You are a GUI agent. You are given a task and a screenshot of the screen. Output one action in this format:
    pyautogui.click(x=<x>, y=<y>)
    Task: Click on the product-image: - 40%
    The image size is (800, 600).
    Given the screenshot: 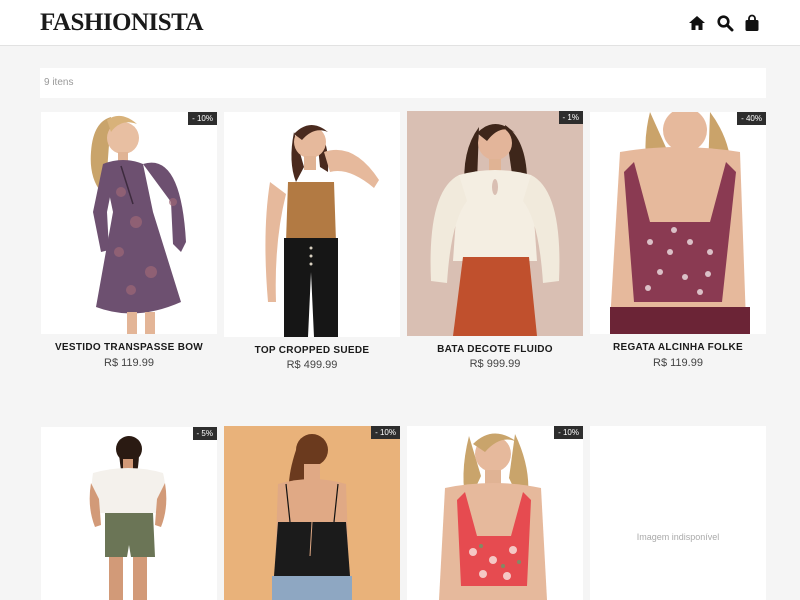 What is the action you would take?
    pyautogui.click(x=678, y=223)
    